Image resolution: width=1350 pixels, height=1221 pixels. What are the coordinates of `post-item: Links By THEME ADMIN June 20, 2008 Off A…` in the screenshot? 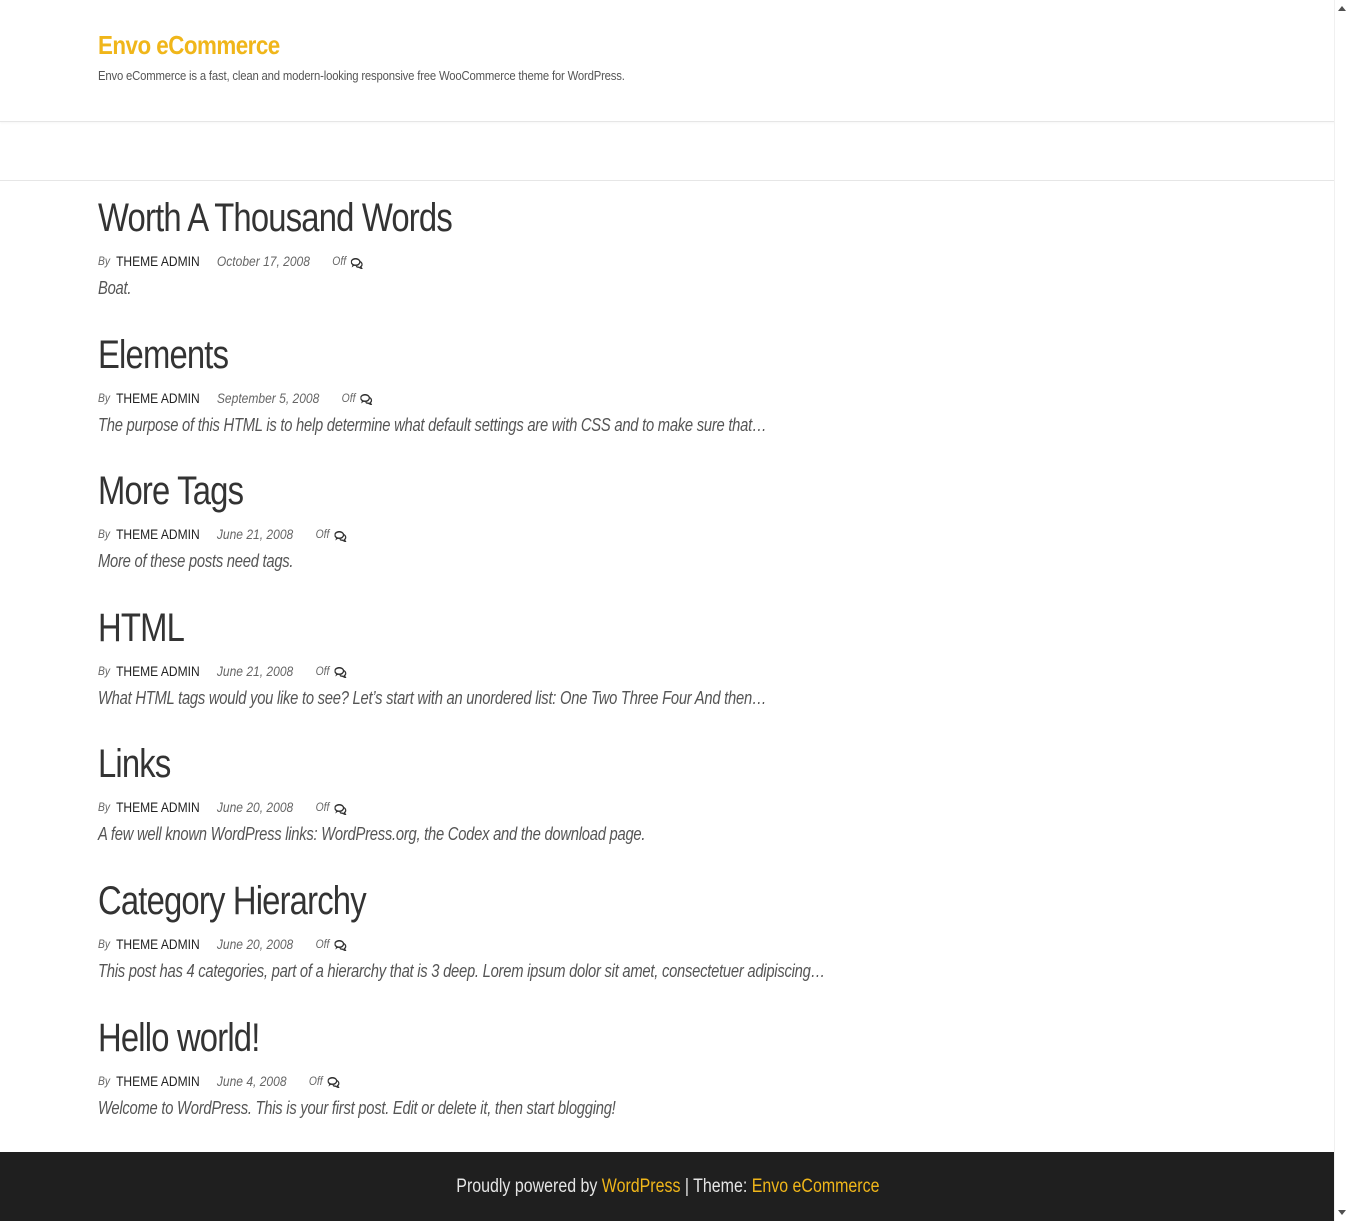 It's located at (548, 810).